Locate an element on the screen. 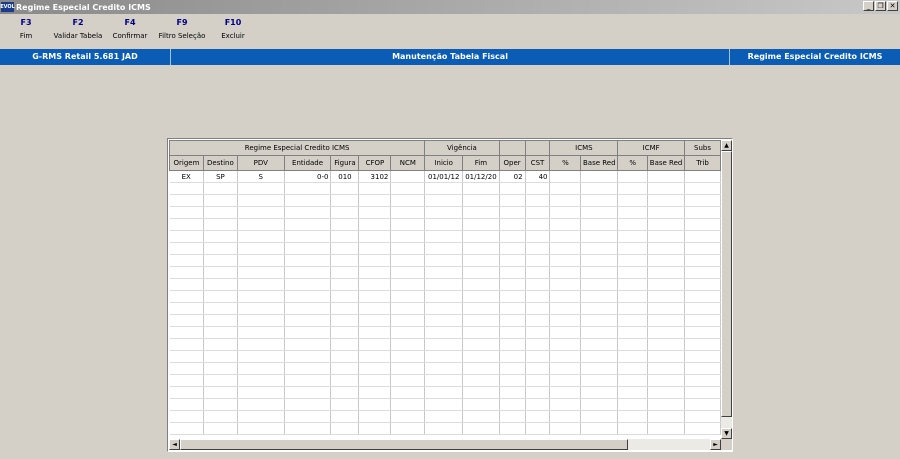 The height and width of the screenshot is (459, 900). scroll-left-icon: ◄ is located at coordinates (174, 444).